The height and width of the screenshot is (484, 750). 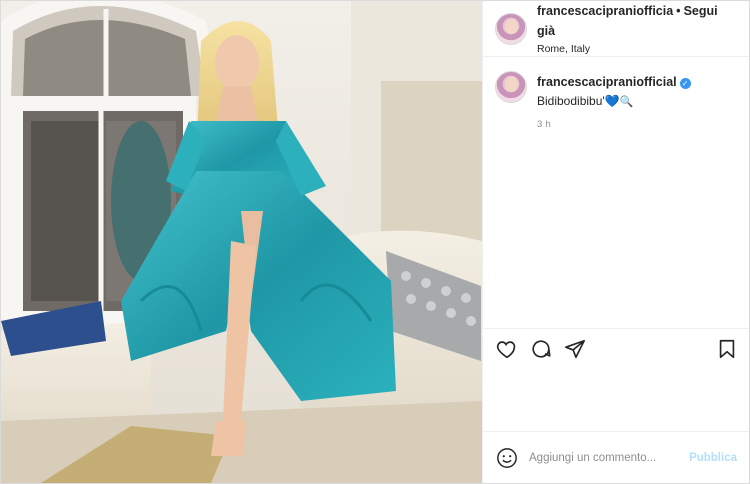 What do you see at coordinates (685, 83) in the screenshot?
I see `verified-badge-icon: ✓` at bounding box center [685, 83].